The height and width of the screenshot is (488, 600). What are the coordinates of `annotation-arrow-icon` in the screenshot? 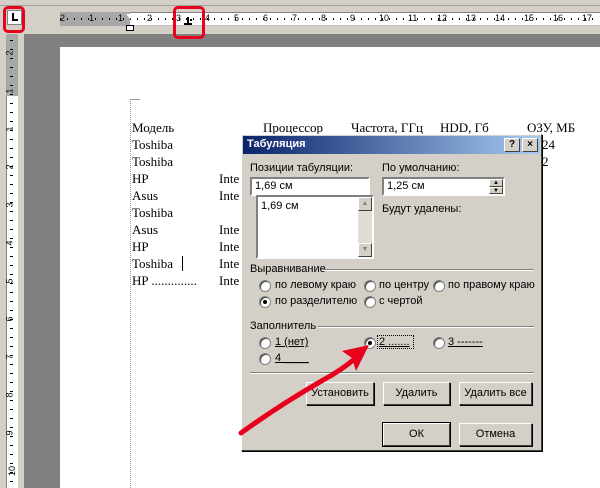 It's located at (303, 390).